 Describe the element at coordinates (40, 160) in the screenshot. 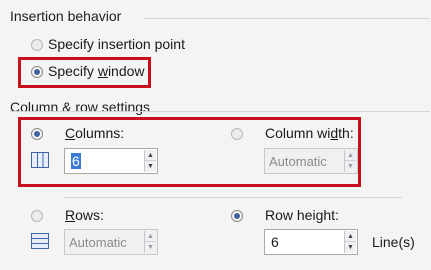

I see `columns-icon` at that location.